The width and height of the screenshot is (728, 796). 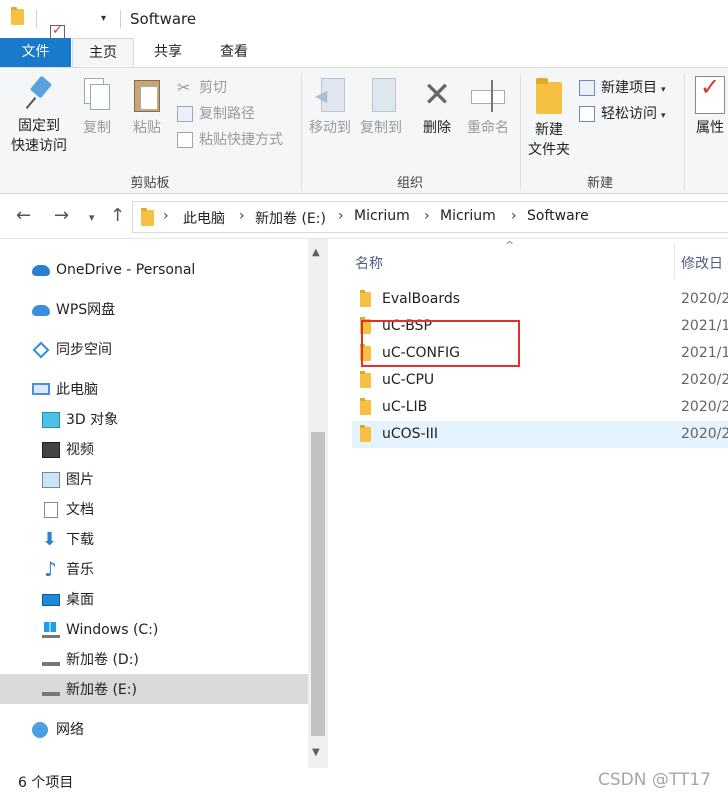 What do you see at coordinates (230, 140) in the screenshot?
I see `paste-shortcut-button: 粘贴快捷方式` at bounding box center [230, 140].